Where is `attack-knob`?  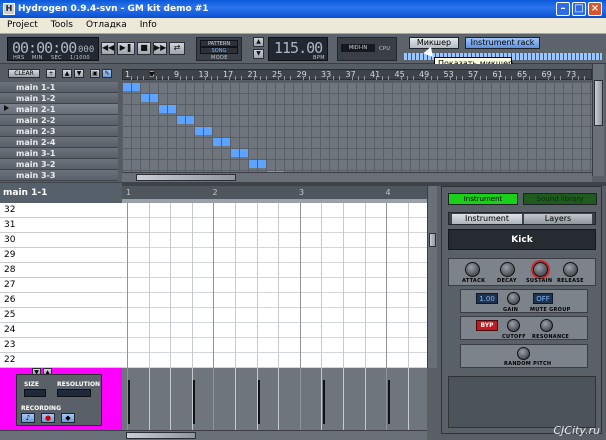
attack-knob is located at coordinates (472, 269).